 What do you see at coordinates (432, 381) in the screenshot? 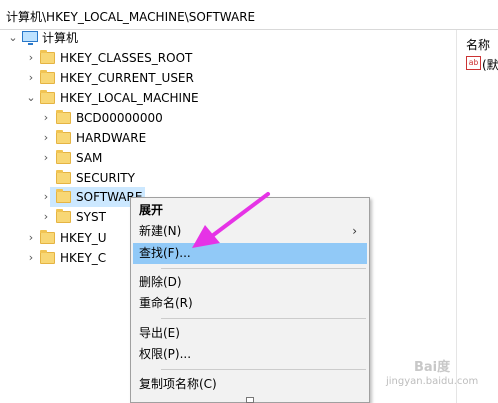
I see `watermark-site: jingyan.baidu.com` at bounding box center [432, 381].